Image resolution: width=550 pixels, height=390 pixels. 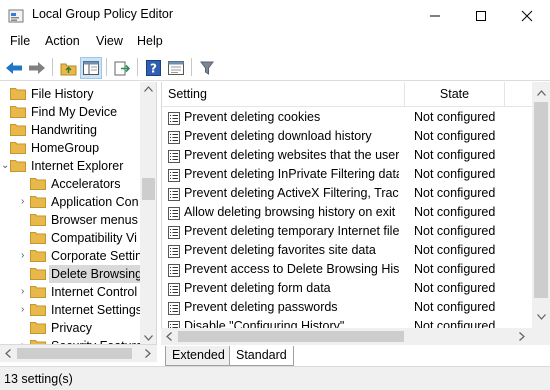 What do you see at coordinates (70, 94) in the screenshot?
I see `tree-item-file-history: File History` at bounding box center [70, 94].